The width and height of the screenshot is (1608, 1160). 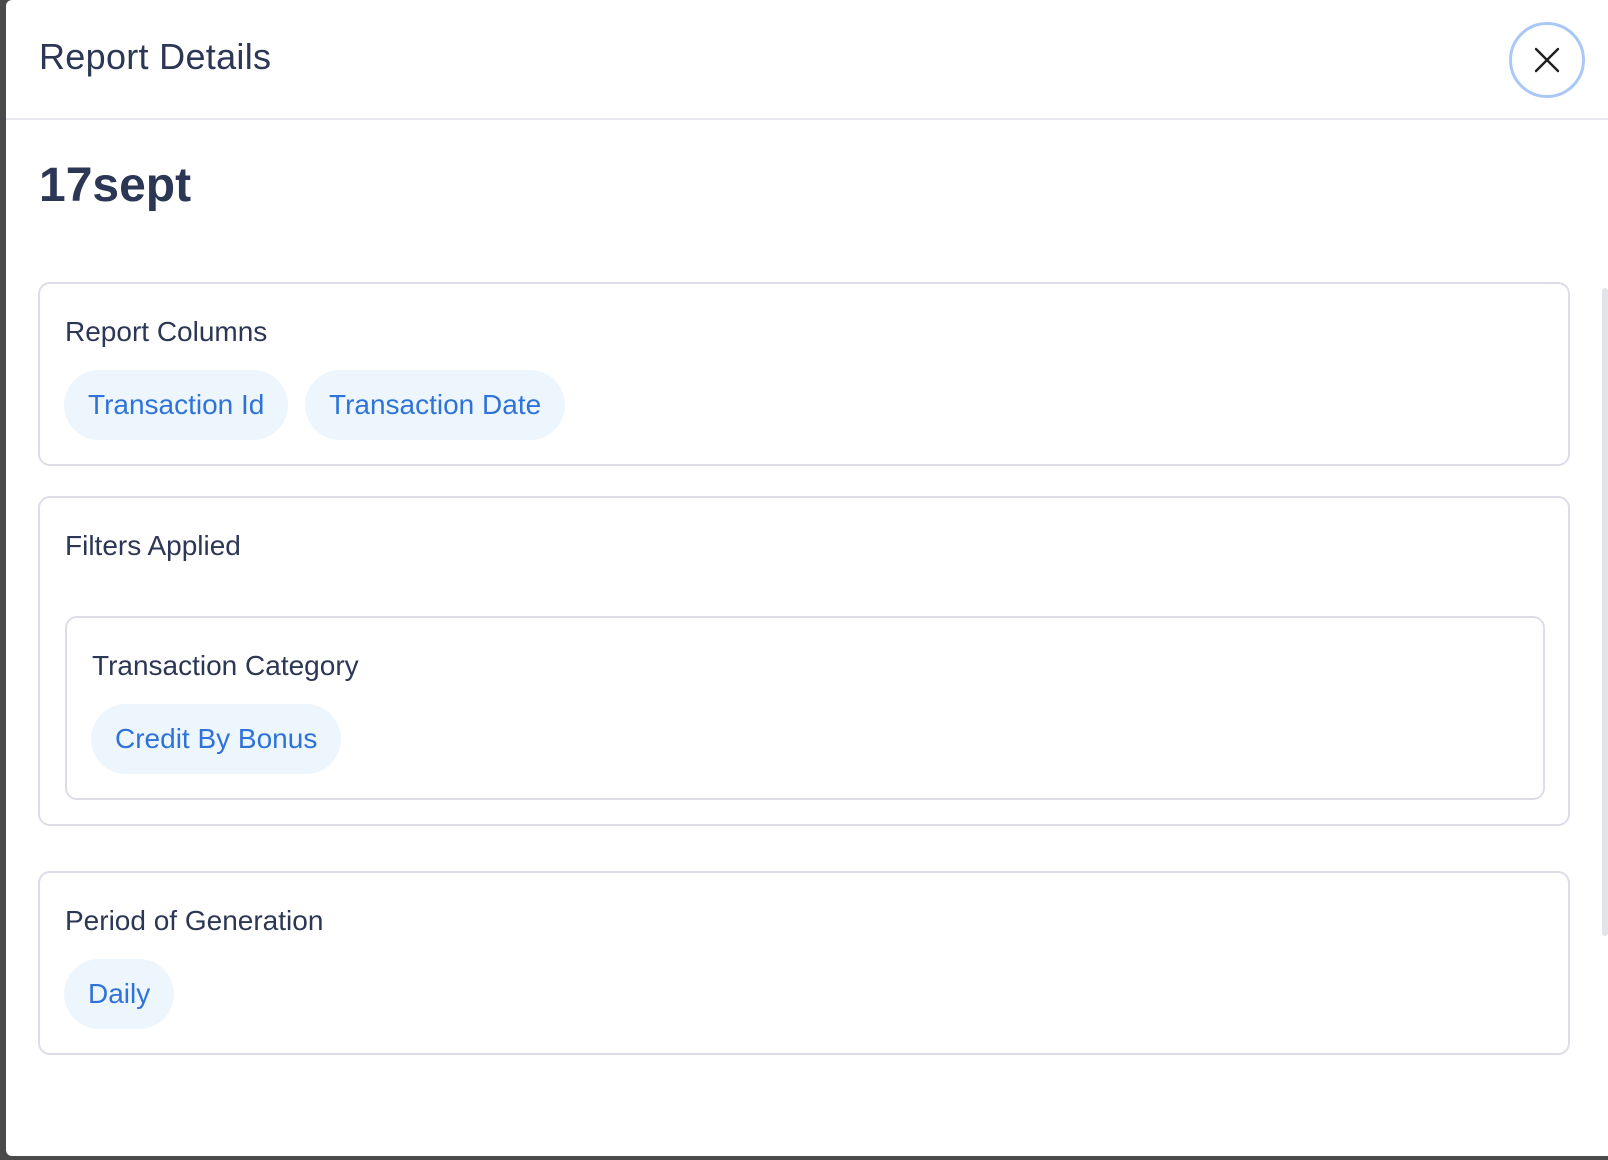 I want to click on modal-title: Report Details, so click(x=155, y=56).